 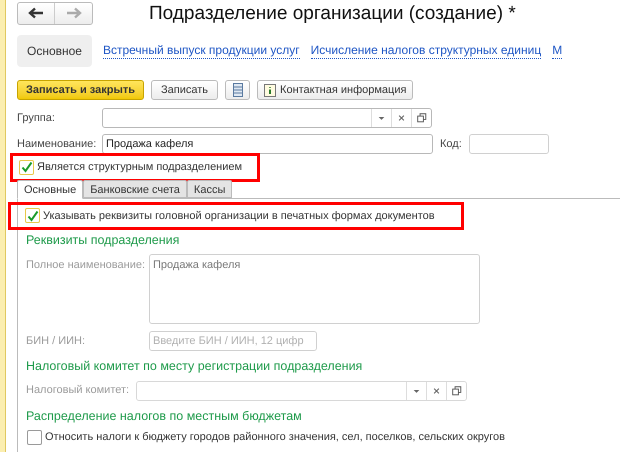 I want to click on window-title: Подразделение организации (создание) *, so click(x=332, y=14).